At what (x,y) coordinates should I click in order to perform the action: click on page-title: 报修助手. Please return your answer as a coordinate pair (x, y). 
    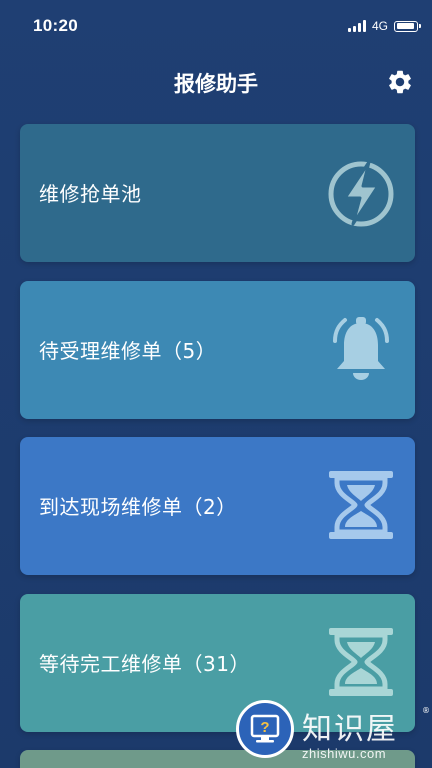
    Looking at the image, I should click on (216, 84).